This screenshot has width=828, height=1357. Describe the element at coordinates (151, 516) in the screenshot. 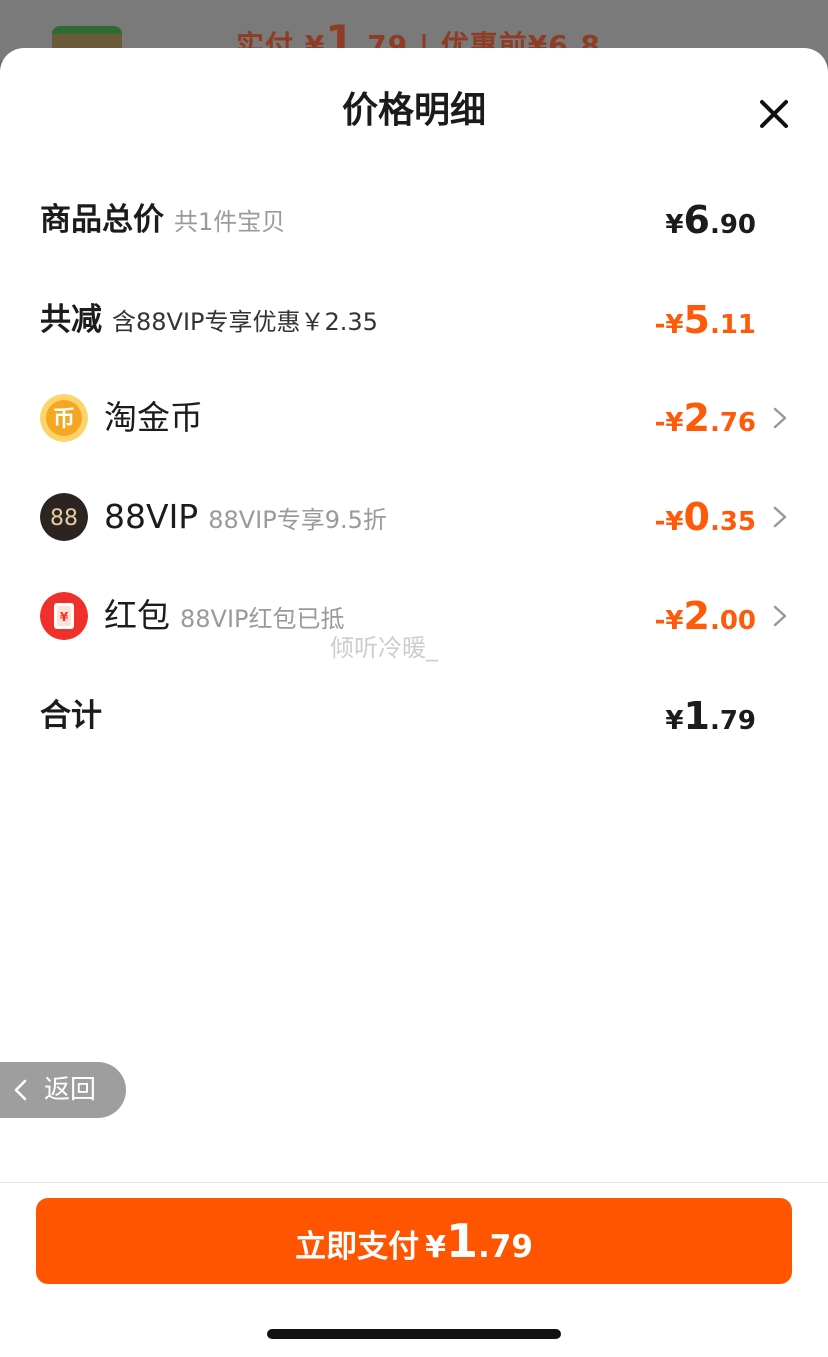

I see `vip-label: 88VIP` at that location.